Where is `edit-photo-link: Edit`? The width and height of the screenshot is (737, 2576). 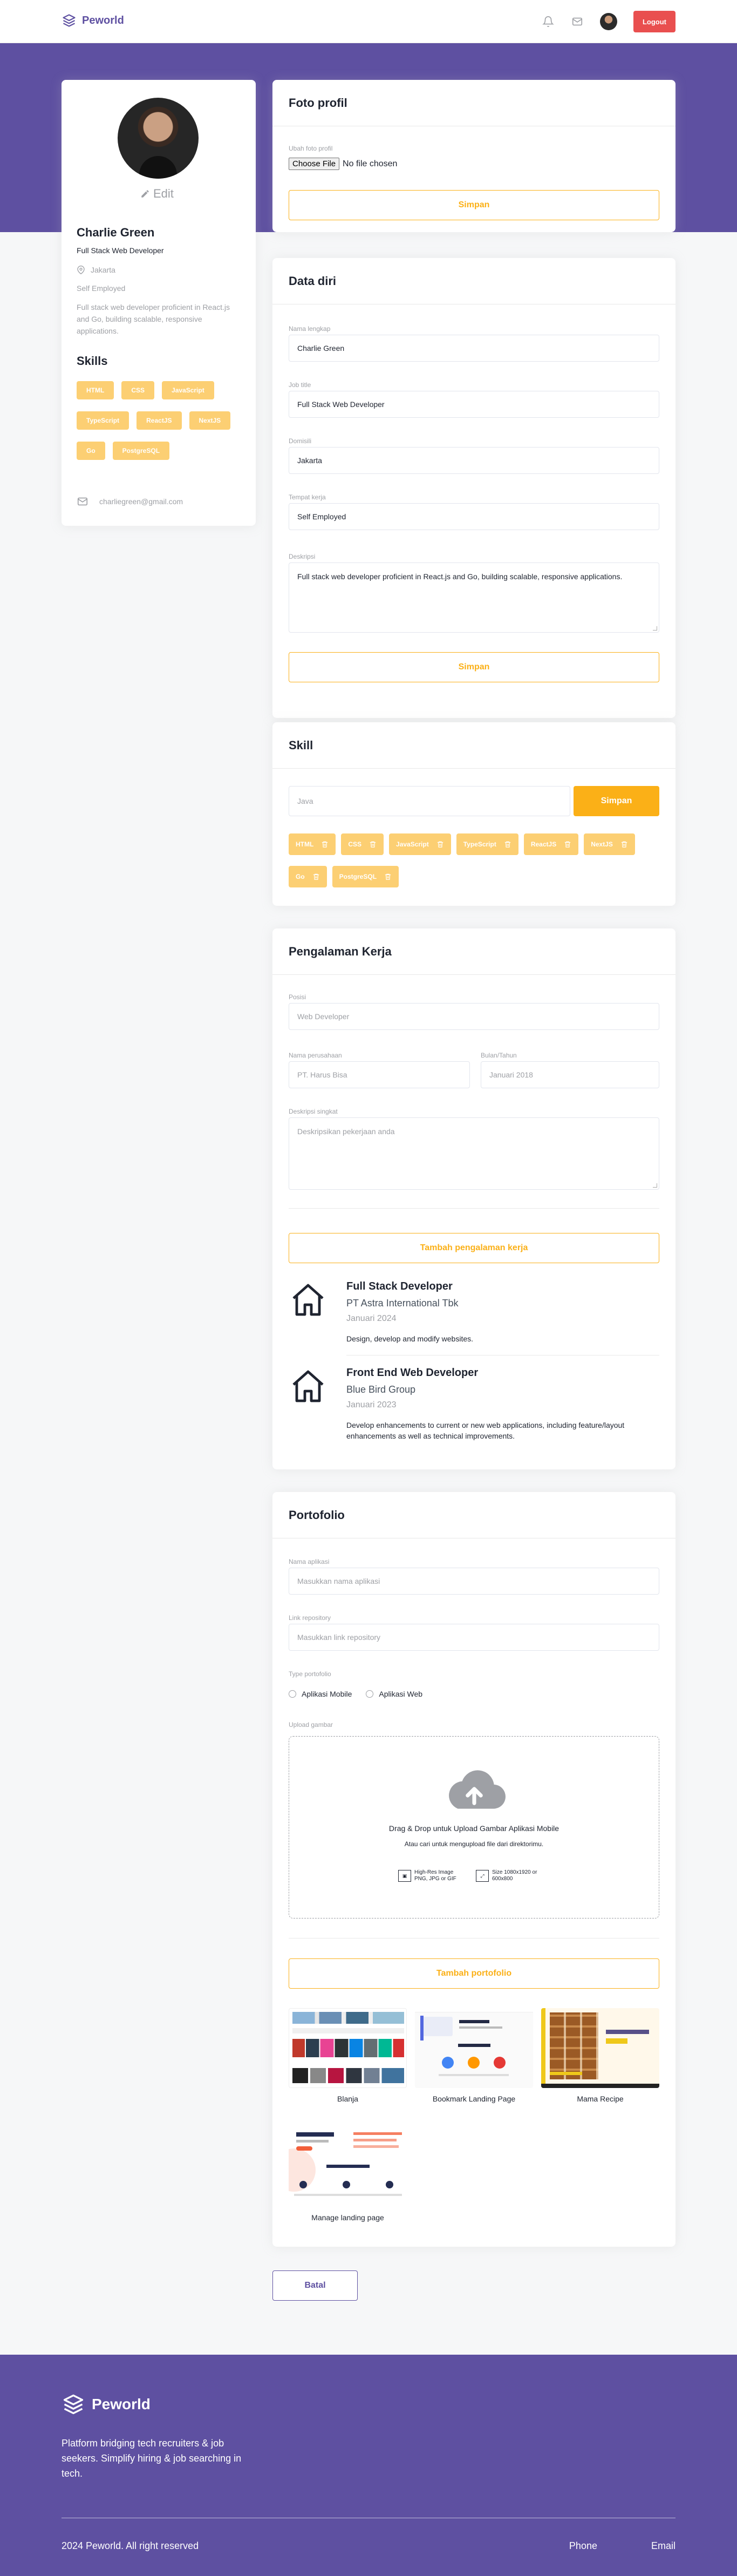 edit-photo-link: Edit is located at coordinates (157, 194).